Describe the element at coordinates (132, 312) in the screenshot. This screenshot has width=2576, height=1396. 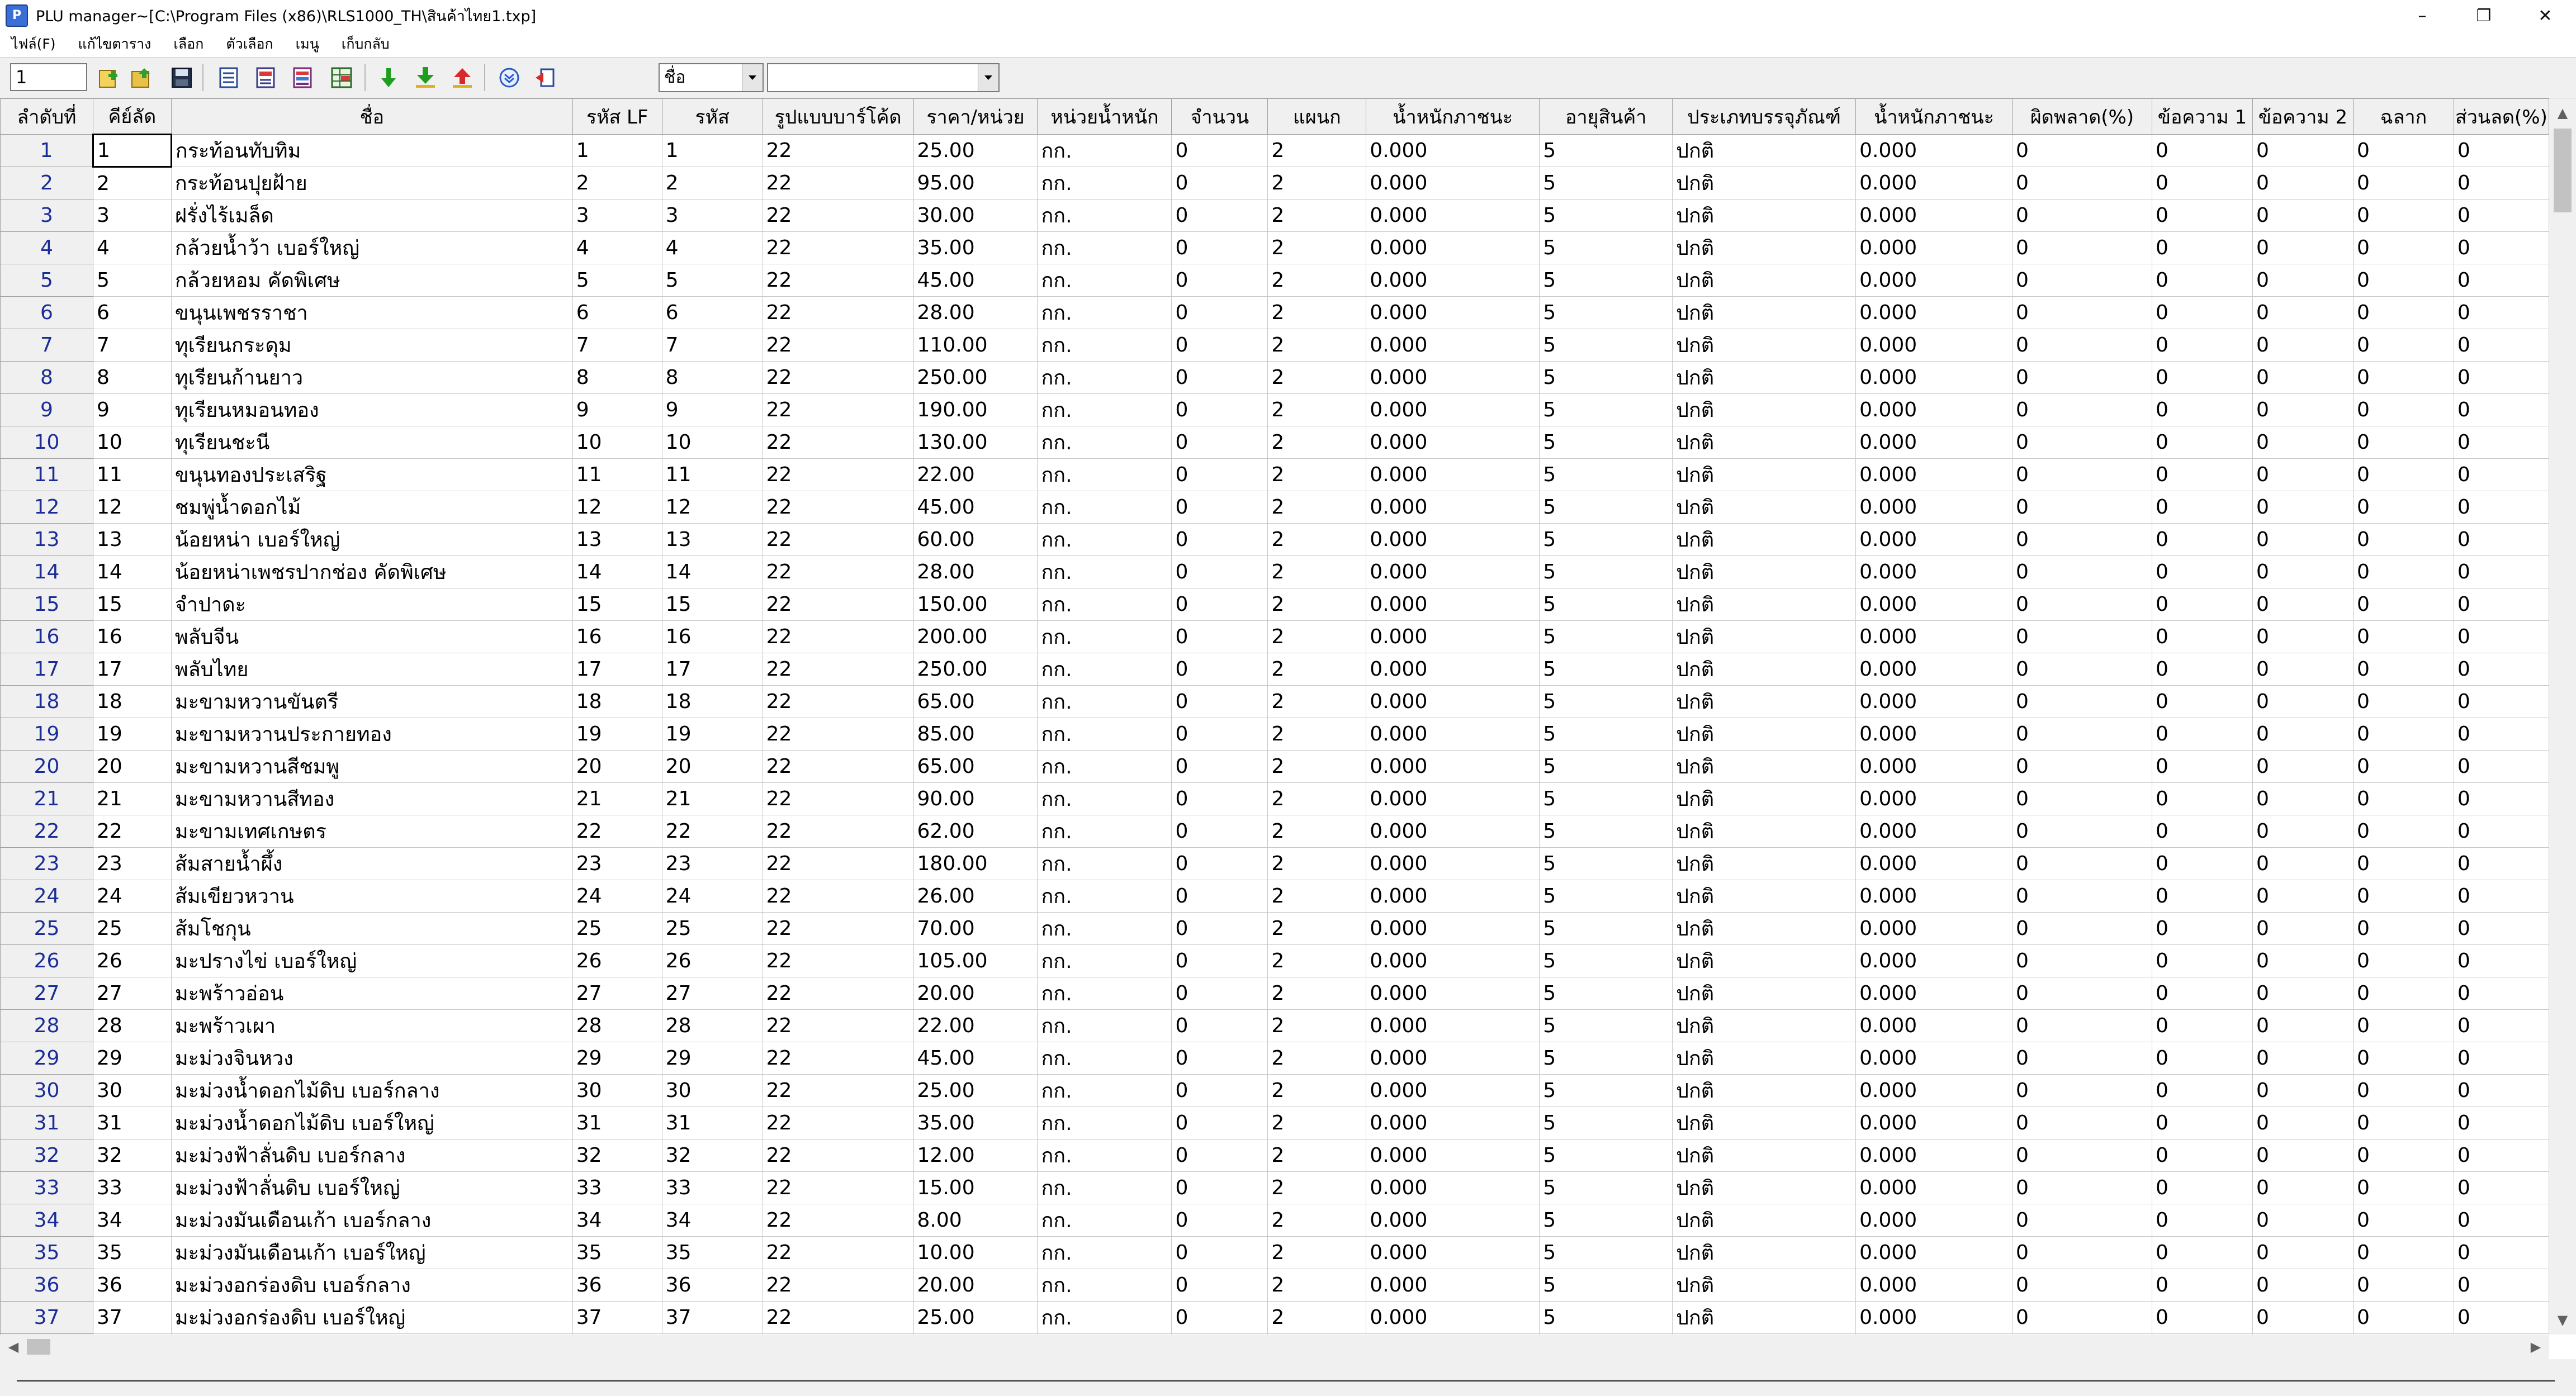
I see `grid-cell: 6` at that location.